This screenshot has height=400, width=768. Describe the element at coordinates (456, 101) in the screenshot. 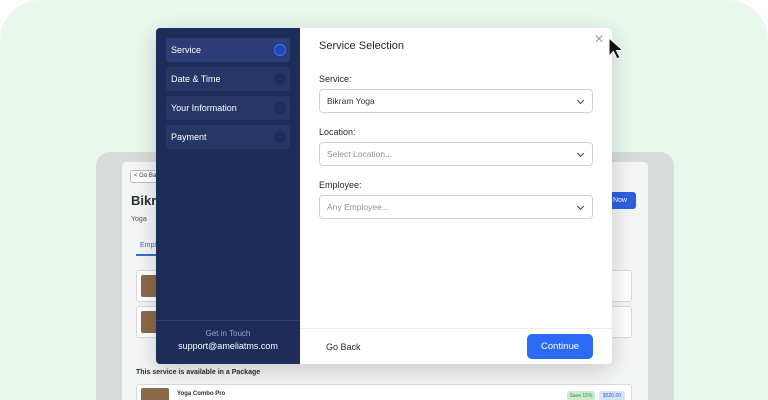

I see `service-select: Bikram Yoga` at that location.